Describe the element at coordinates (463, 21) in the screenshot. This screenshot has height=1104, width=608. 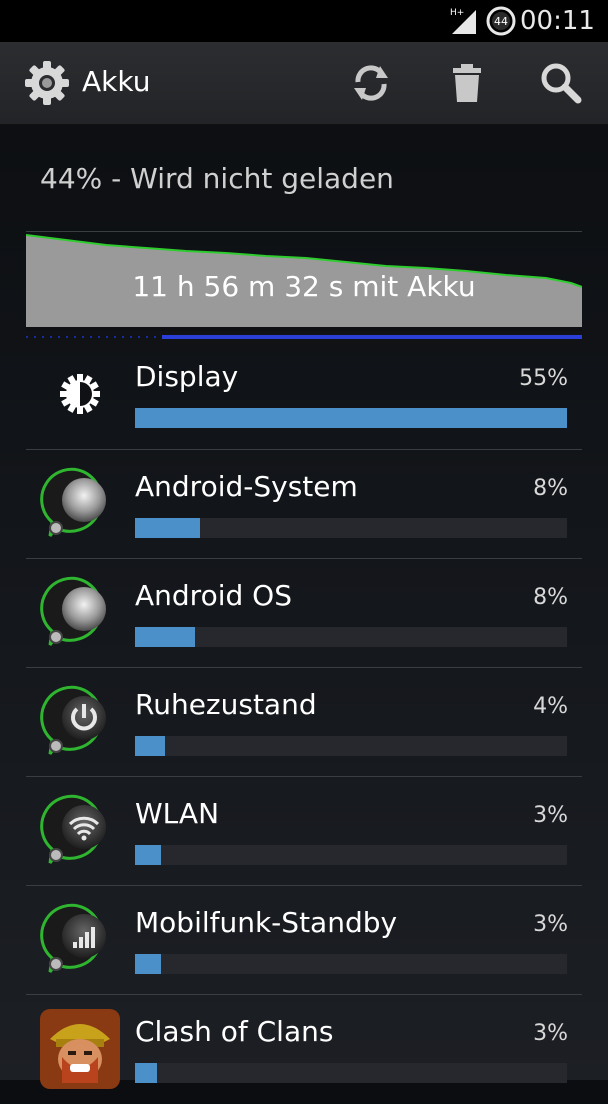
I see `mobile-signal-icon: H+` at that location.